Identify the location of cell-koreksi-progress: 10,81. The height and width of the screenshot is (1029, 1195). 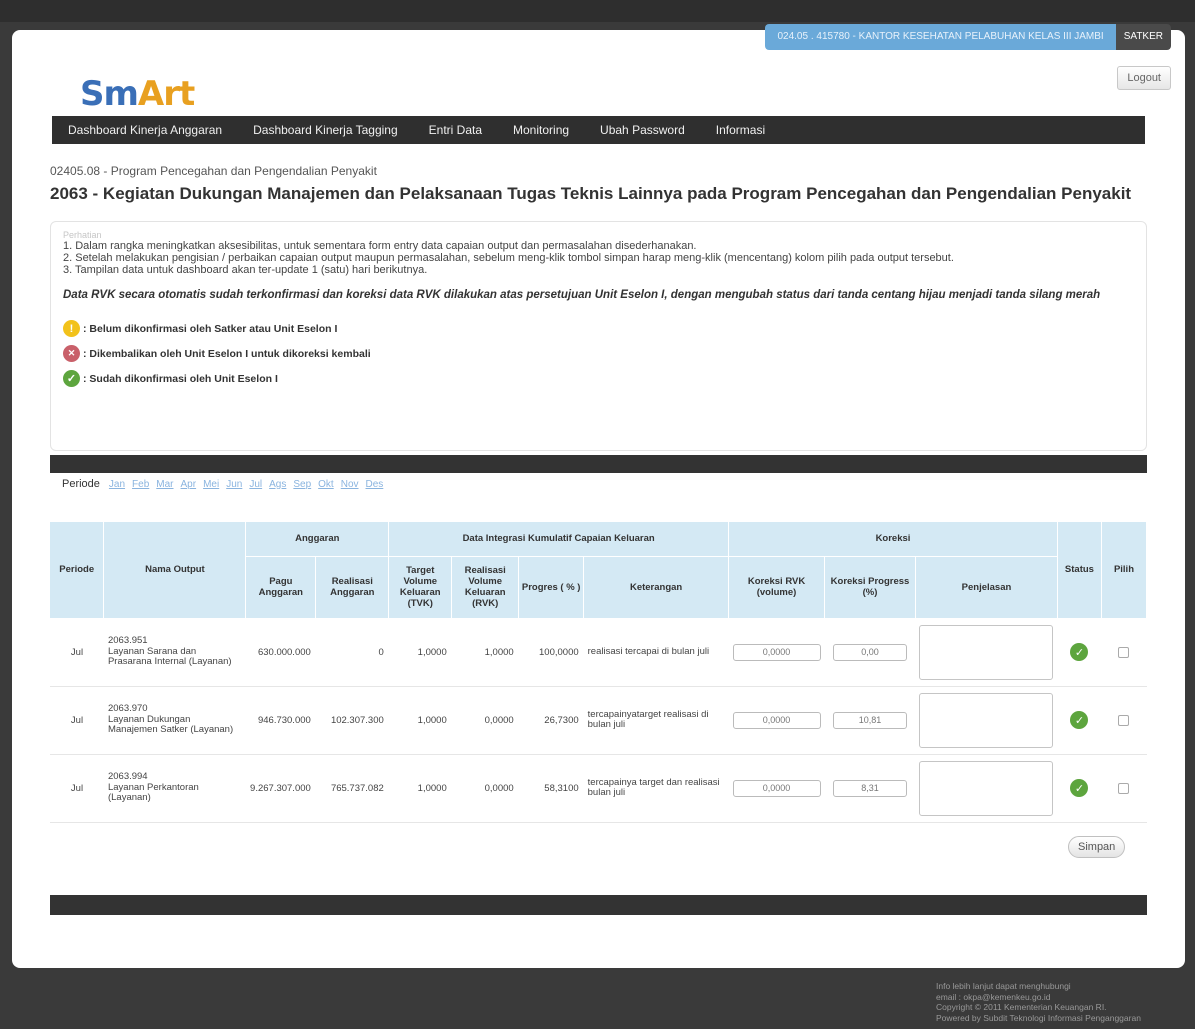
(870, 720).